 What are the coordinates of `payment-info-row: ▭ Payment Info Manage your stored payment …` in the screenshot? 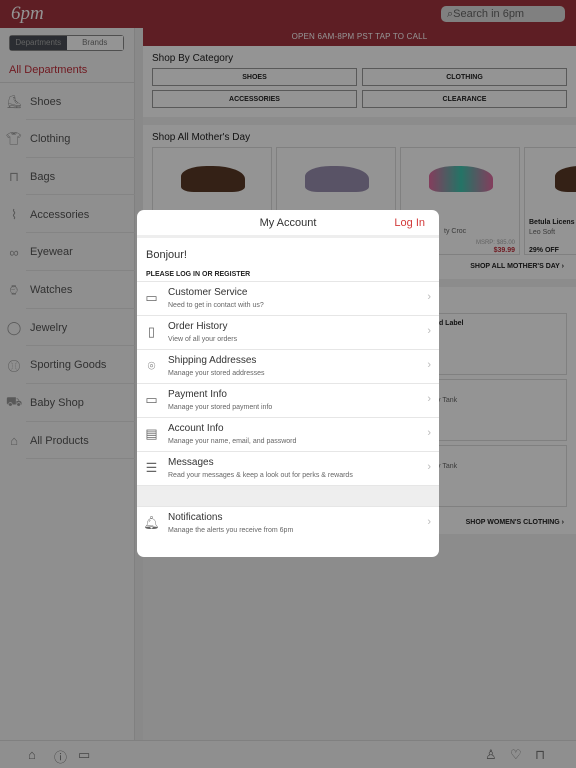 It's located at (288, 400).